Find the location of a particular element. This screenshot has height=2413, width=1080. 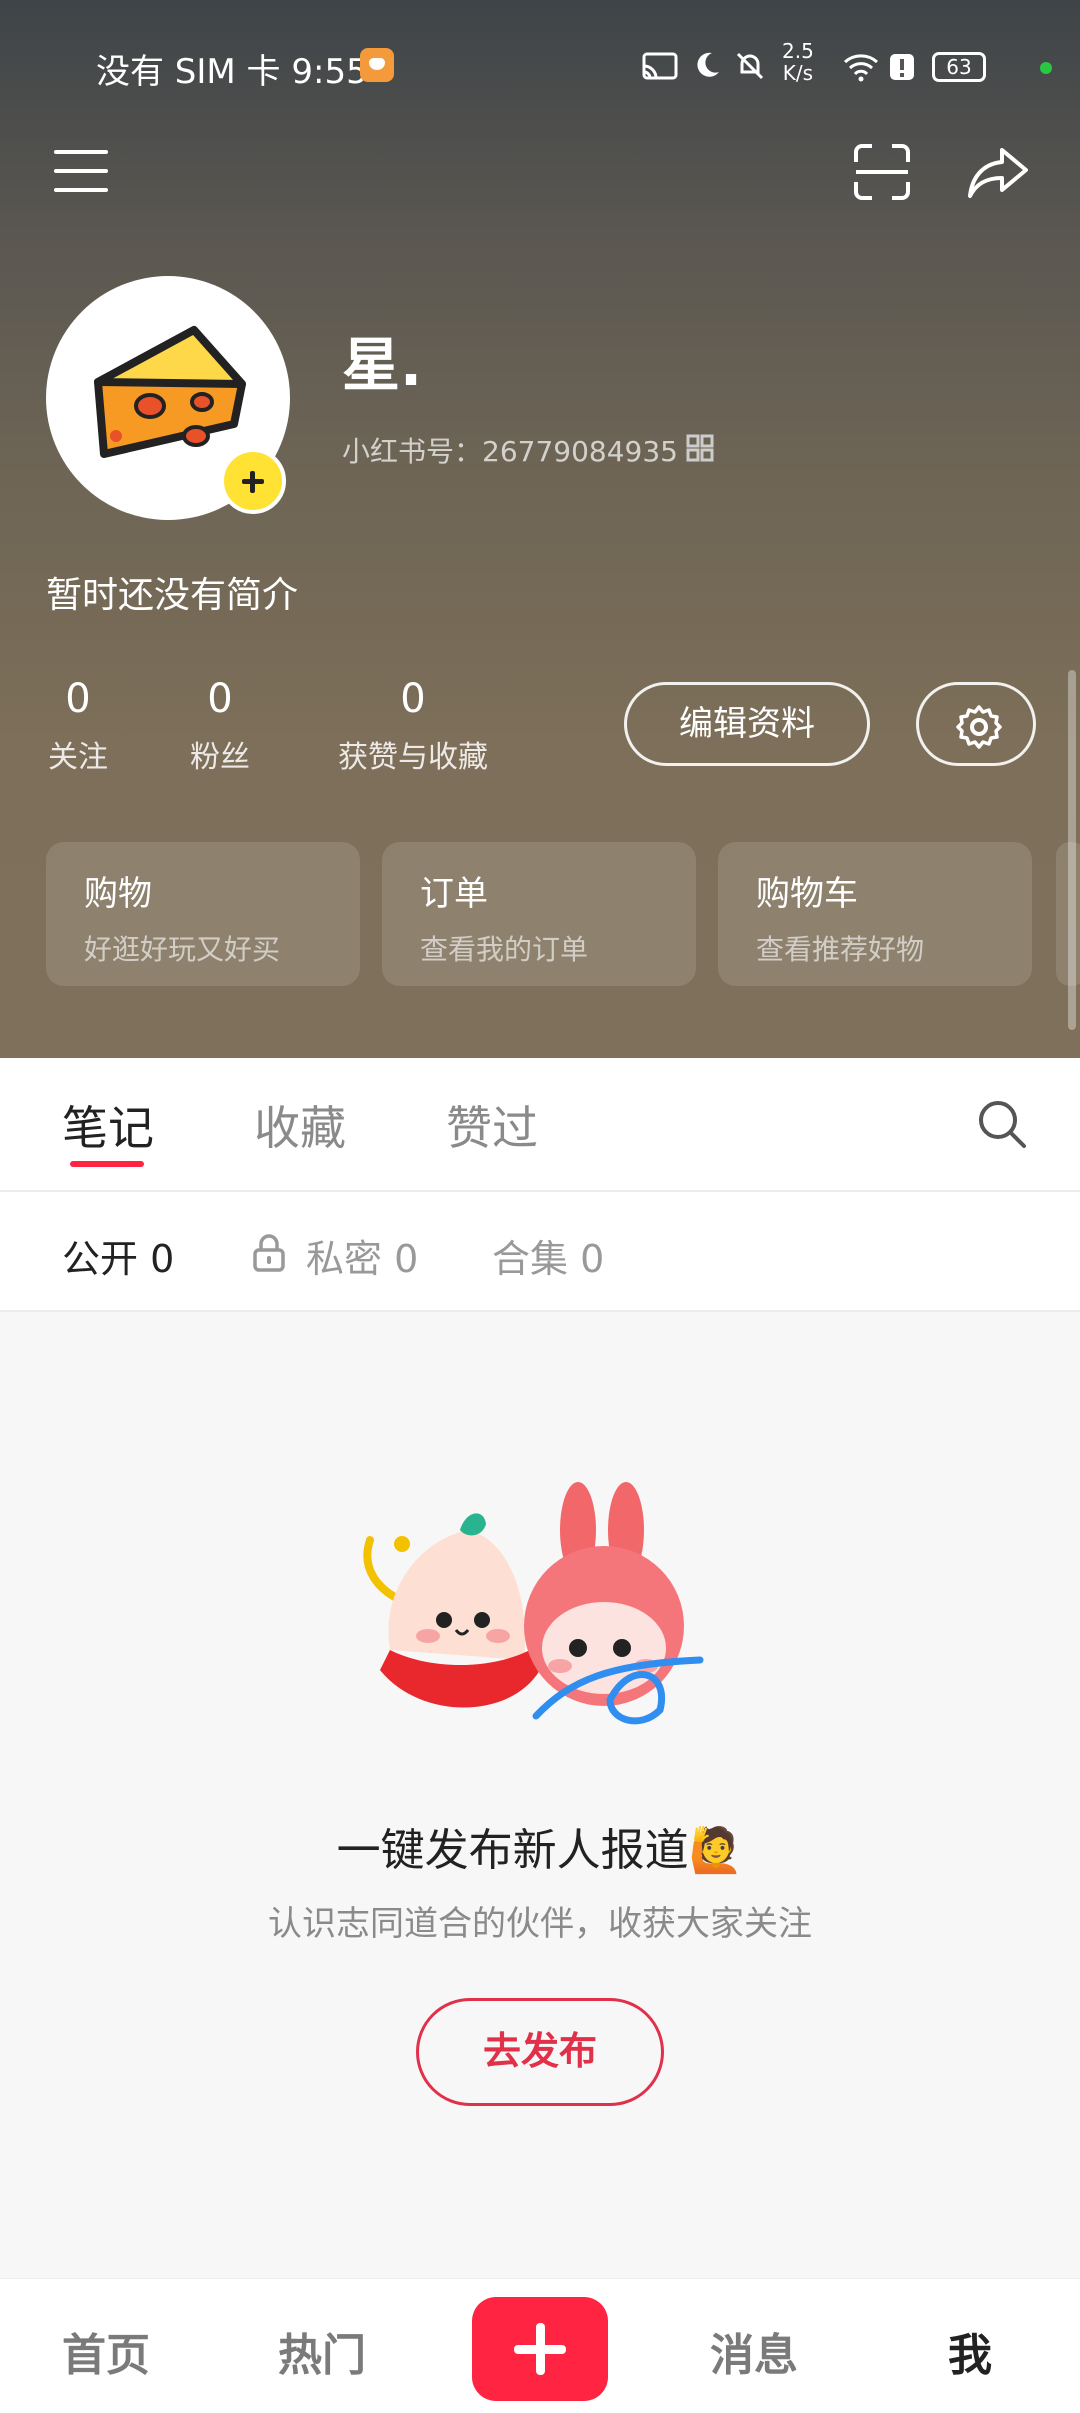

card-orders-title: 订单 is located at coordinates (454, 894).